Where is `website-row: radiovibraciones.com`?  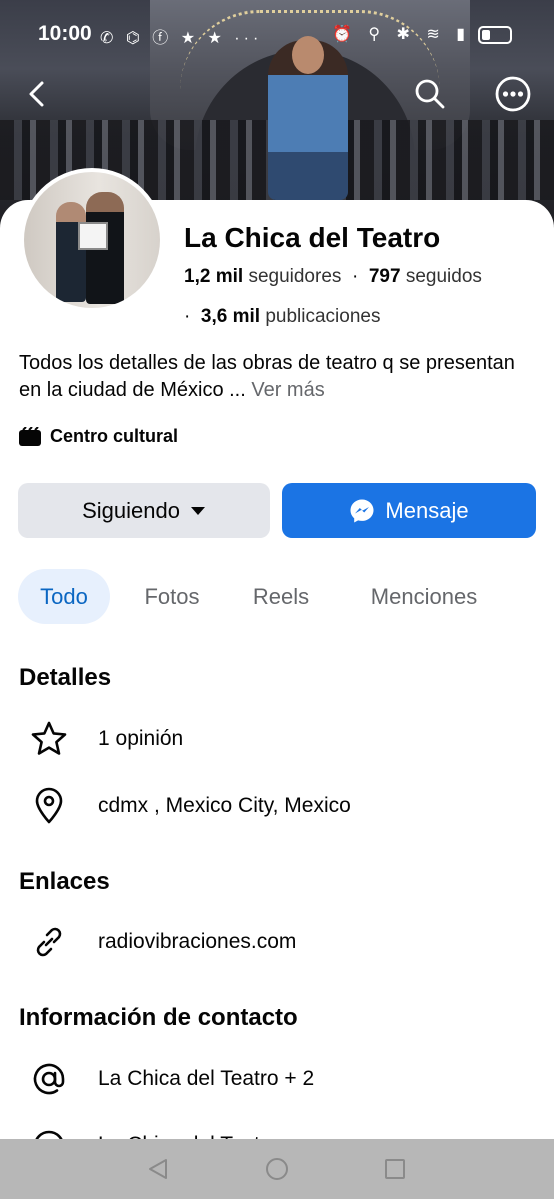
website-row: radiovibraciones.com is located at coordinates (163, 942).